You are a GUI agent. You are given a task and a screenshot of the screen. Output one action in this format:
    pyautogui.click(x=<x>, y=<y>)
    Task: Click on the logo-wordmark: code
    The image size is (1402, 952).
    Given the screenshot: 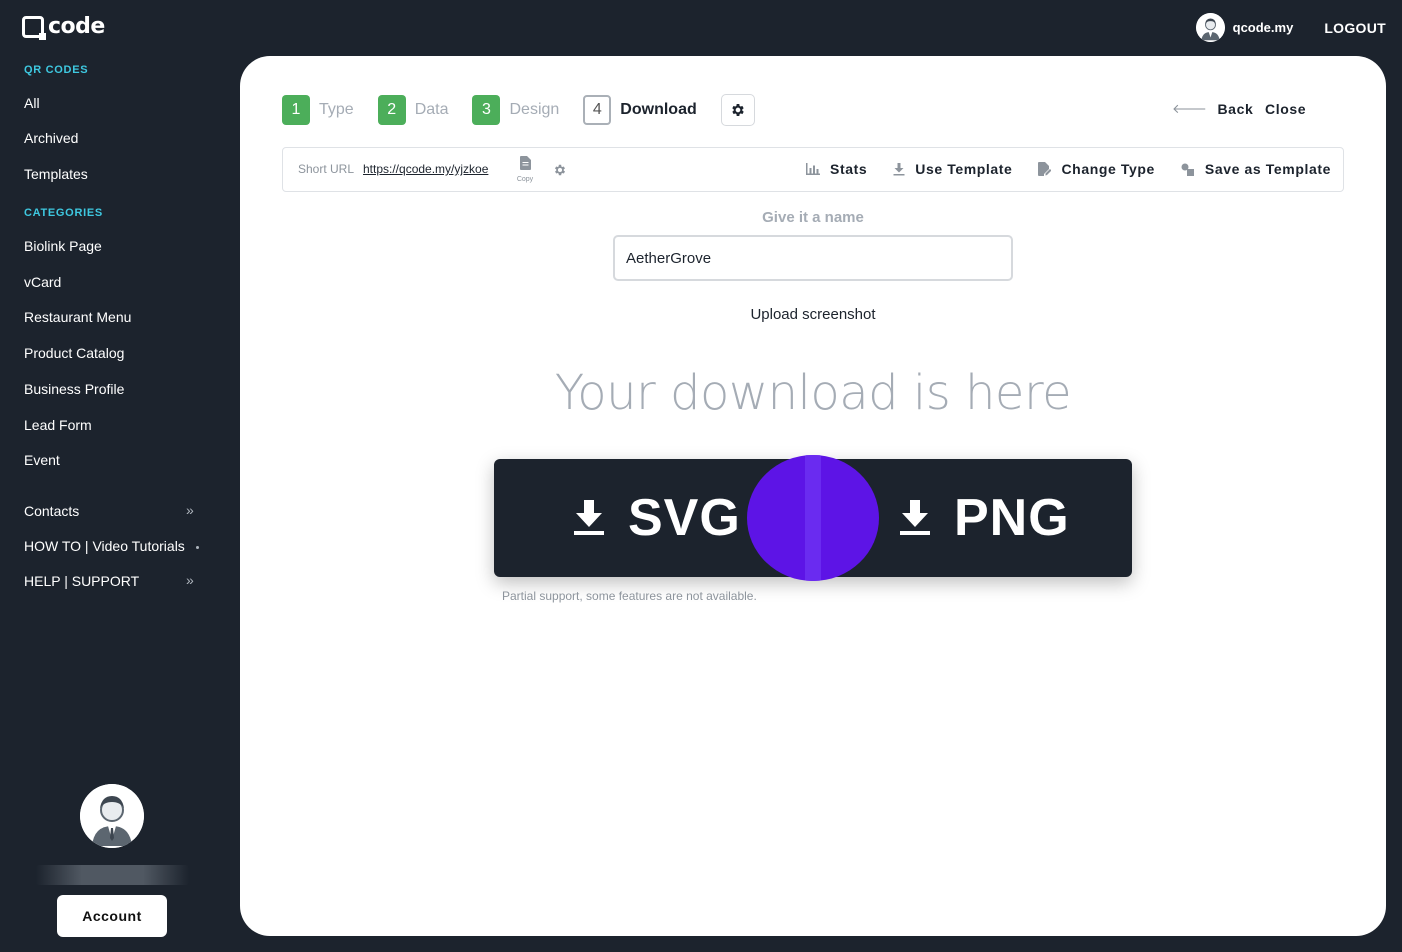 What is the action you would take?
    pyautogui.click(x=76, y=26)
    